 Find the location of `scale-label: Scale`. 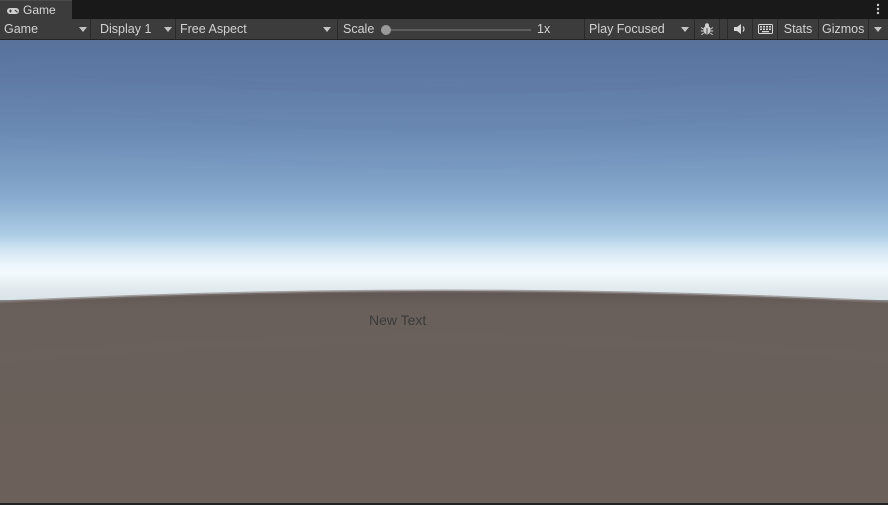

scale-label: Scale is located at coordinates (359, 29).